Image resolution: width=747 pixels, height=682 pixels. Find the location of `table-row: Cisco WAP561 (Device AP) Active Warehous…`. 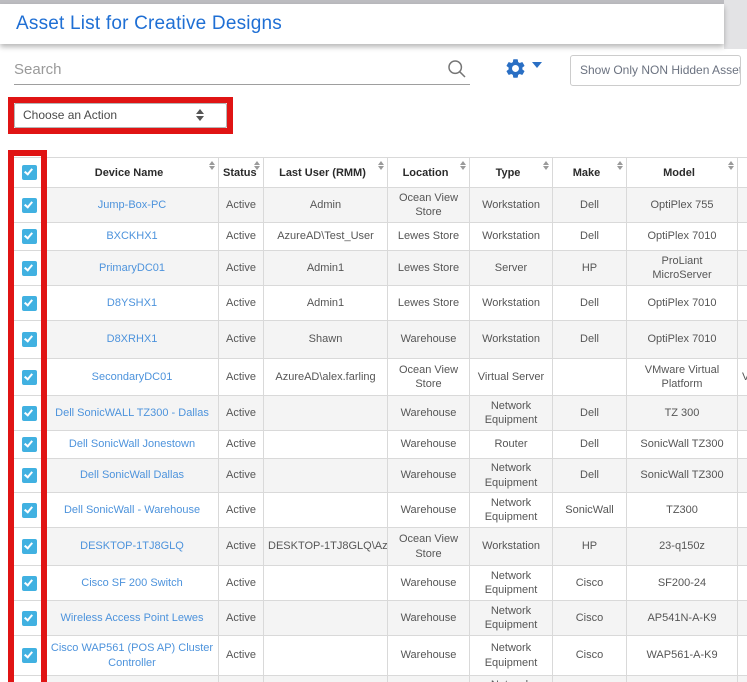

table-row: Cisco WAP561 (Device AP) Active Warehous… is located at coordinates (379, 678).